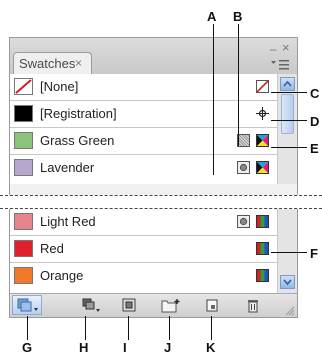 This screenshot has height=356, width=322. Describe the element at coordinates (143, 278) in the screenshot. I see `list-item: Orange` at that location.